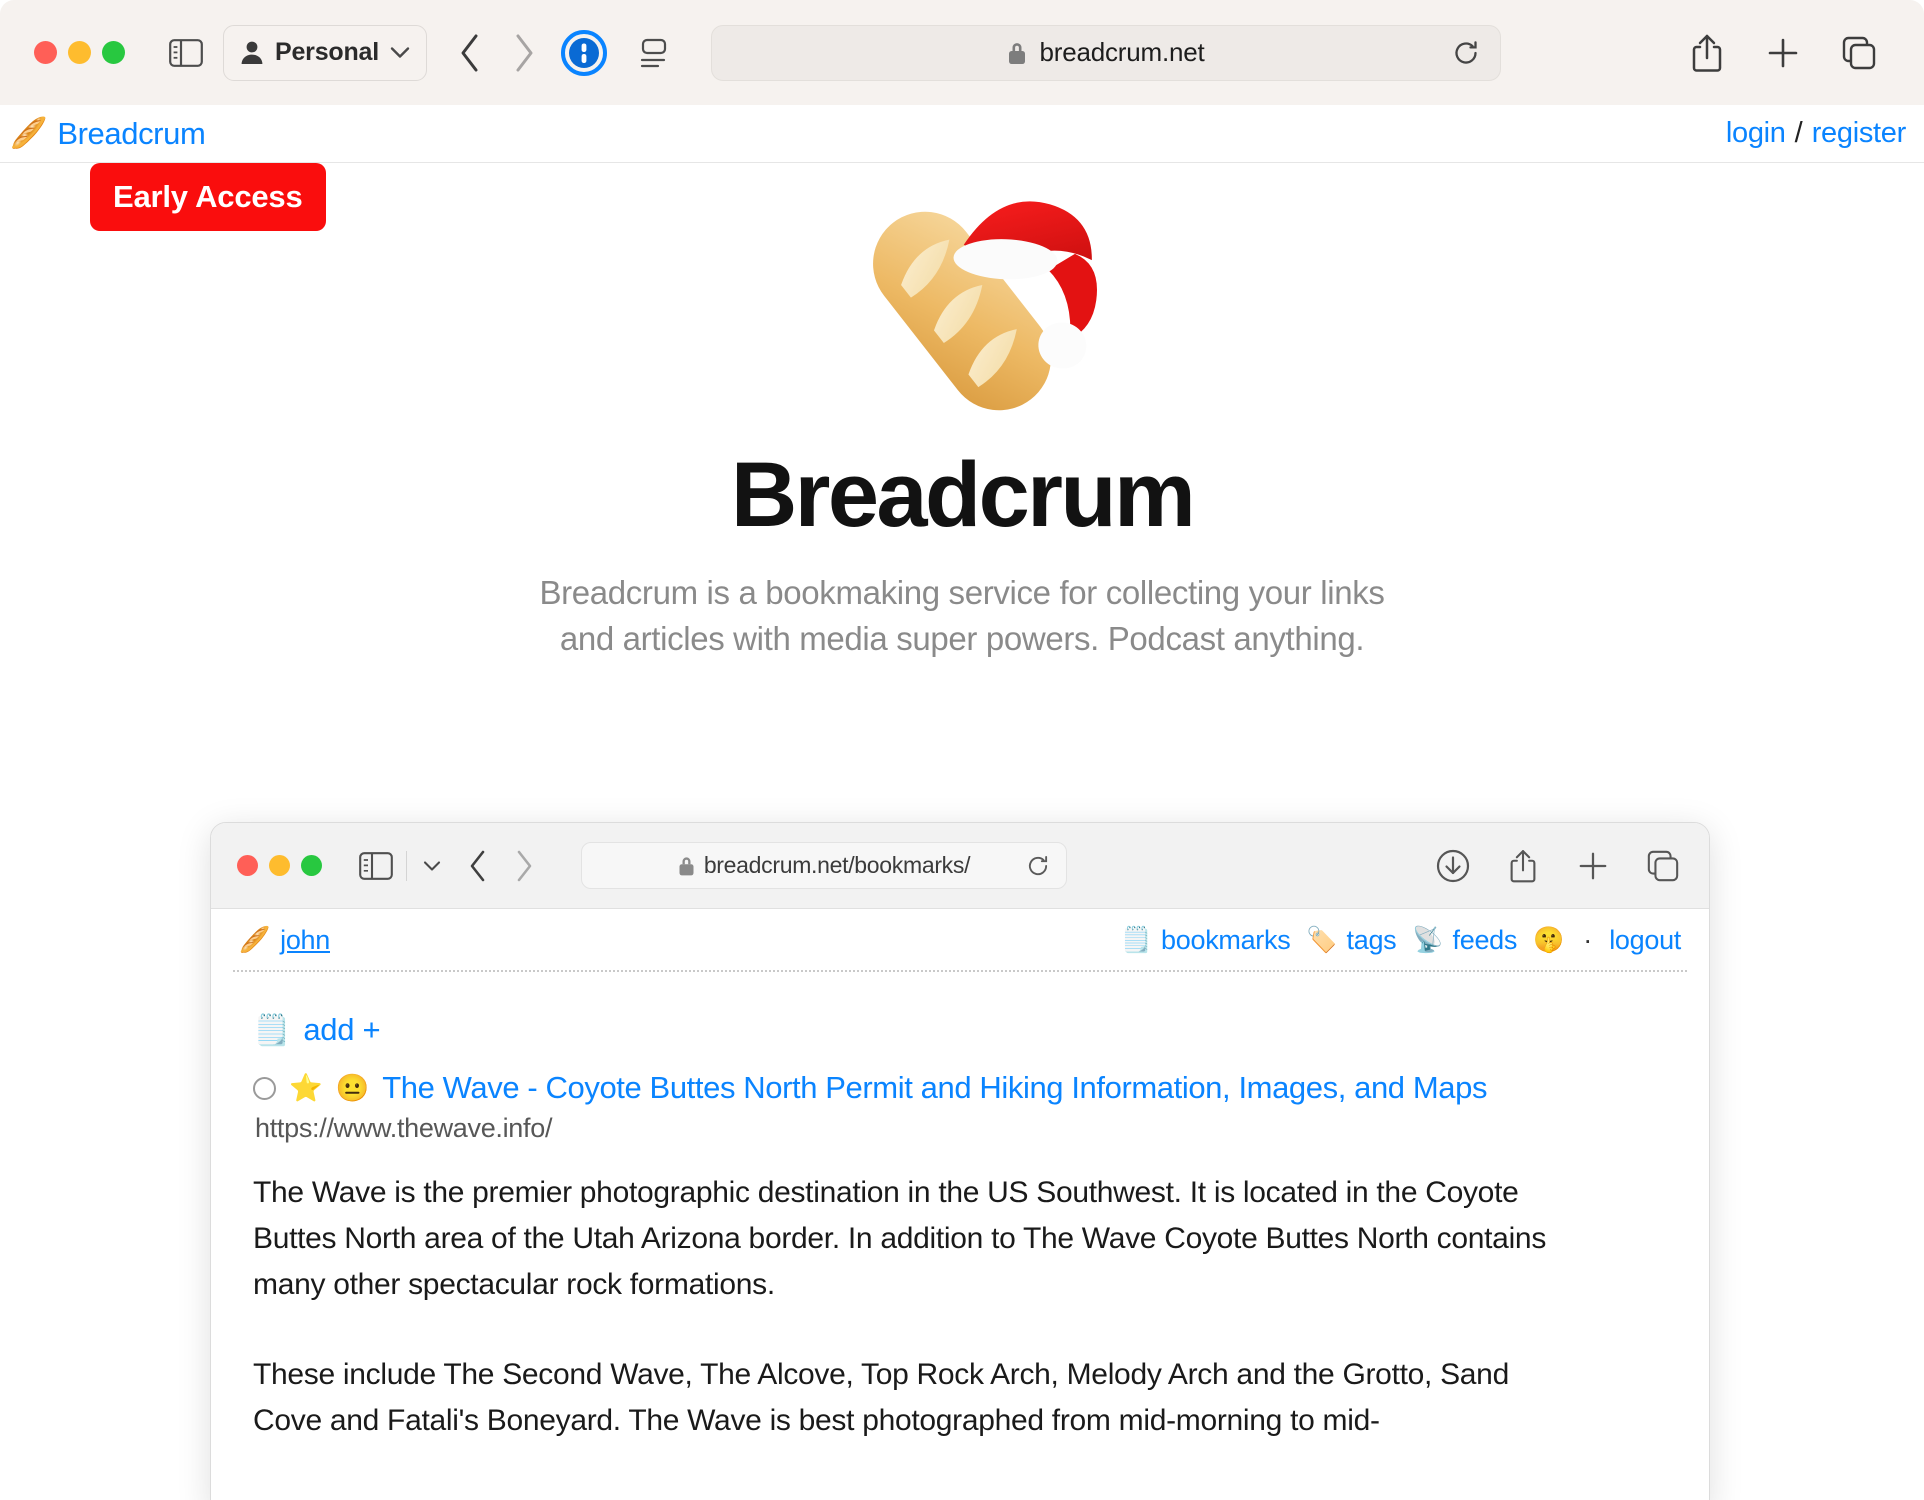 The width and height of the screenshot is (1924, 1500). I want to click on app-nav-links: 🗒️ bookmarks 🏷️ tags 📡 feeds 🤫 · logout, so click(1393, 940).